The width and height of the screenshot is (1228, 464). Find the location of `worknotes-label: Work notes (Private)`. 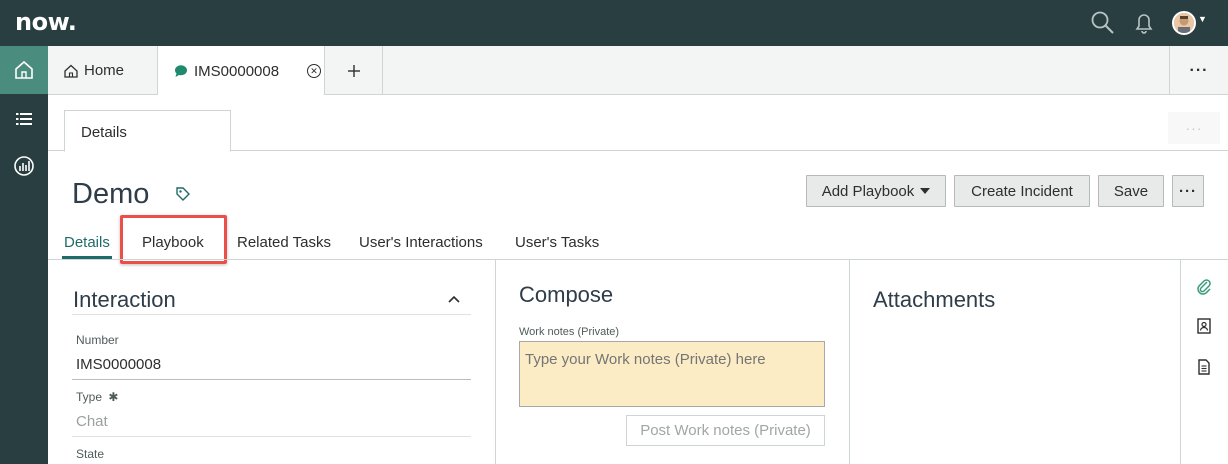

worknotes-label: Work notes (Private) is located at coordinates (569, 332).